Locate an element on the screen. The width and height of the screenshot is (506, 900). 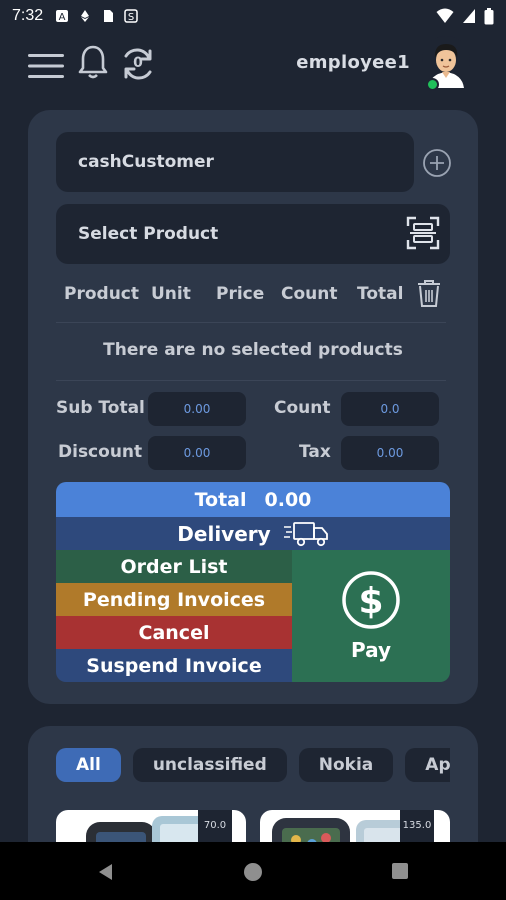
svg-text: A is located at coordinates (62, 17).